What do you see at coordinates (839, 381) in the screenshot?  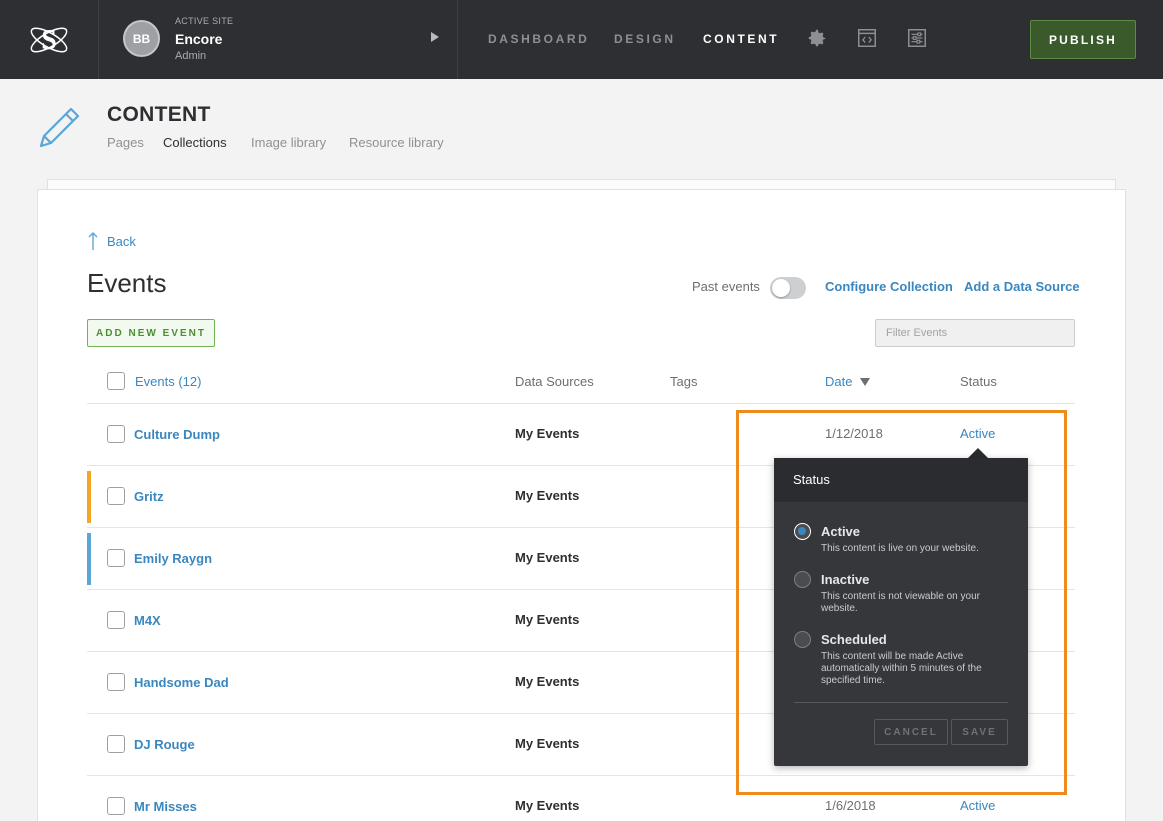 I see `header-date: Date` at bounding box center [839, 381].